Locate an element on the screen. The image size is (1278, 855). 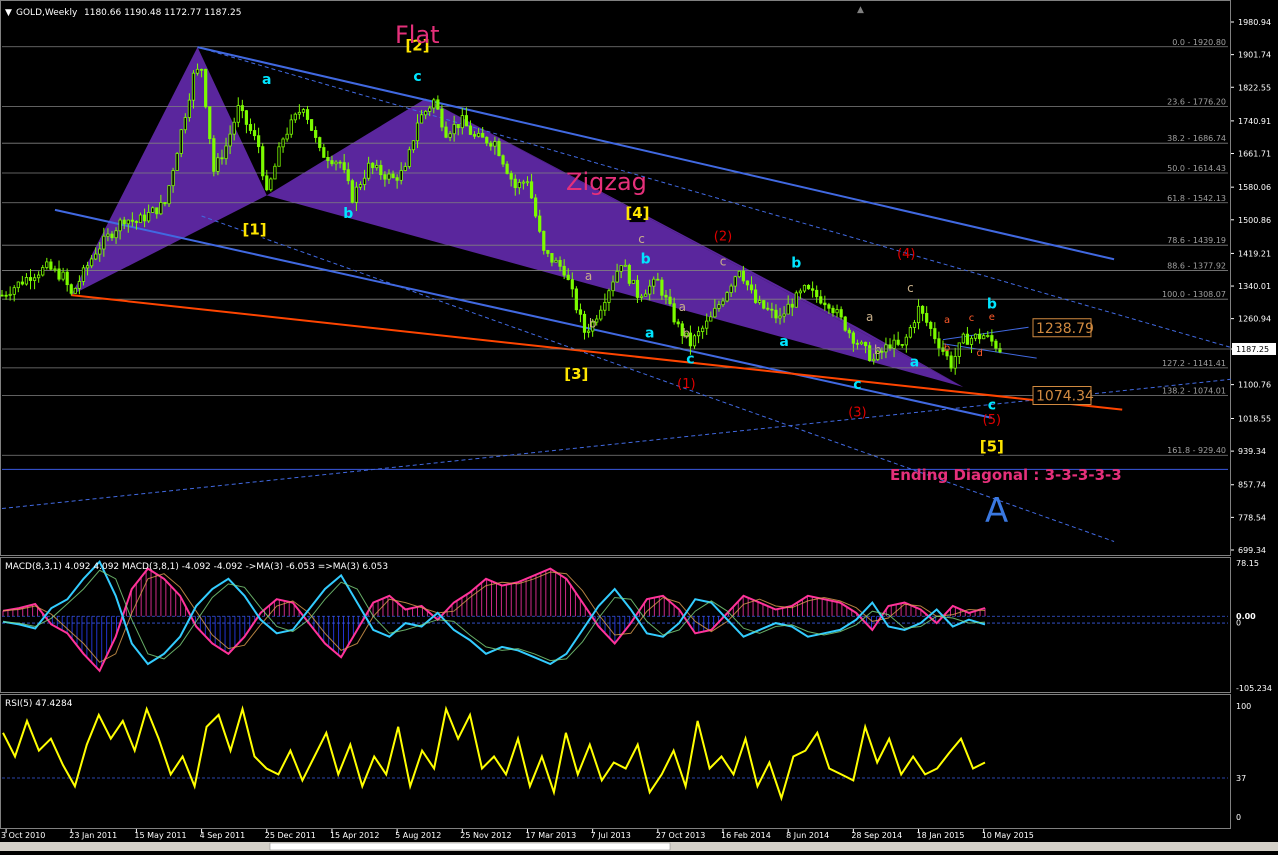
collapse-arrow-icon: ▼ is located at coordinates (8, 13).